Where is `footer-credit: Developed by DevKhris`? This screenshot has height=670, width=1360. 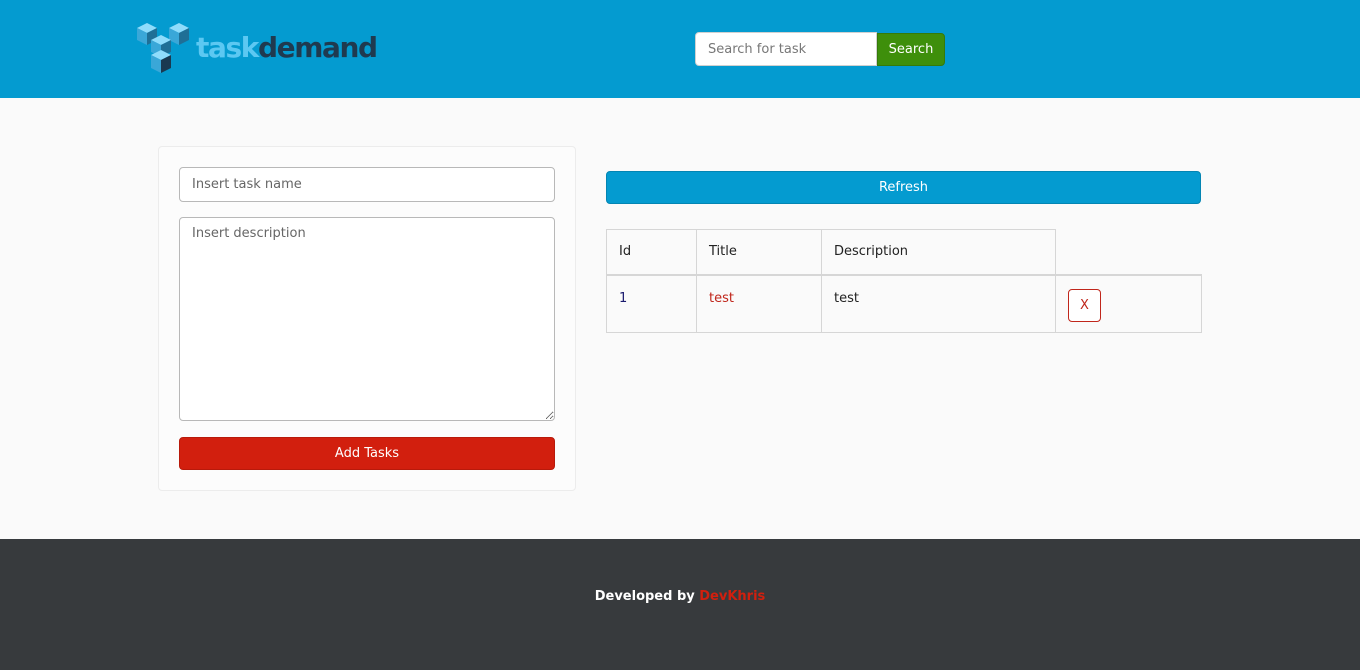 footer-credit: Developed by DevKhris is located at coordinates (680, 596).